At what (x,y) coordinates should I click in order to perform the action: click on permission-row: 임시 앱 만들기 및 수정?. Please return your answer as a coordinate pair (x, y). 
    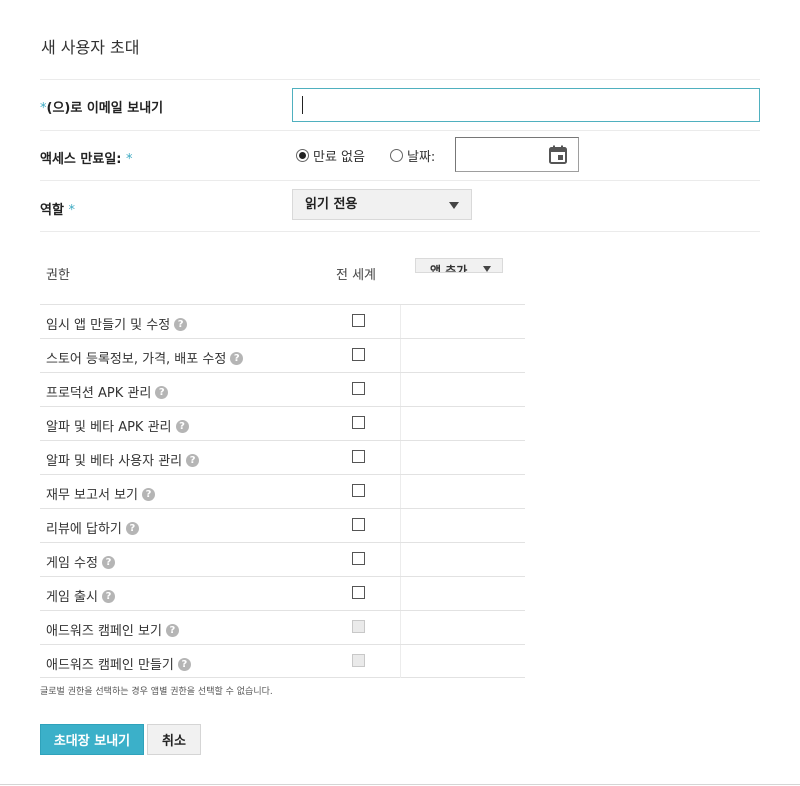
    Looking at the image, I should click on (282, 321).